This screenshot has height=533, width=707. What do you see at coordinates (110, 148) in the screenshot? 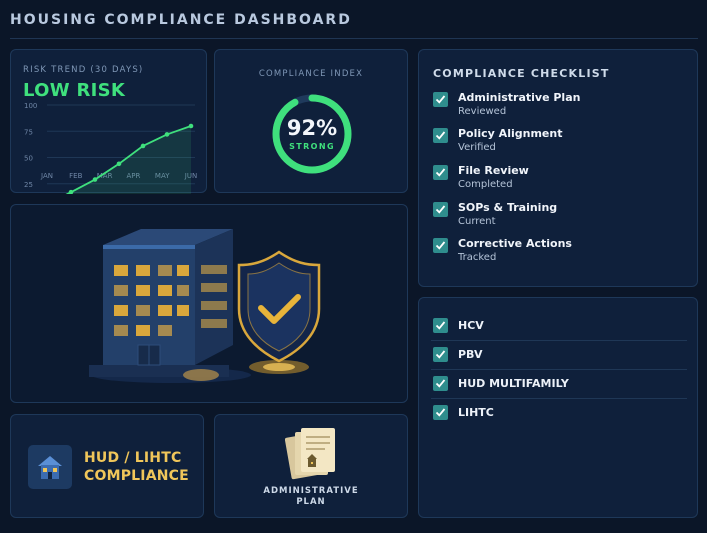
I see `risk-trend-chart: 100755025JAN FEB MAR APR MAY JUN` at bounding box center [110, 148].